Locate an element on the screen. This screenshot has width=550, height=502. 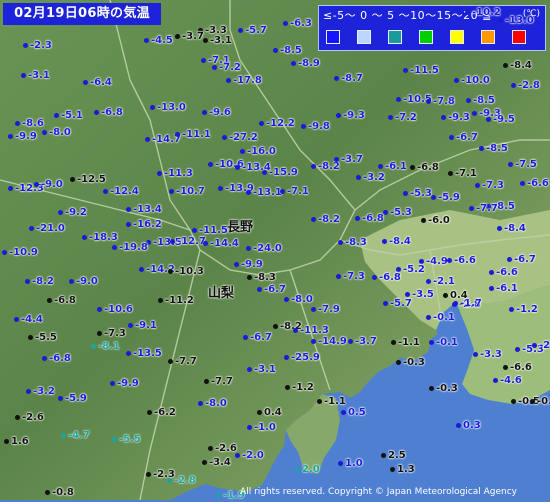
station-temperature: -10.6 is located at coordinates (118, 309).